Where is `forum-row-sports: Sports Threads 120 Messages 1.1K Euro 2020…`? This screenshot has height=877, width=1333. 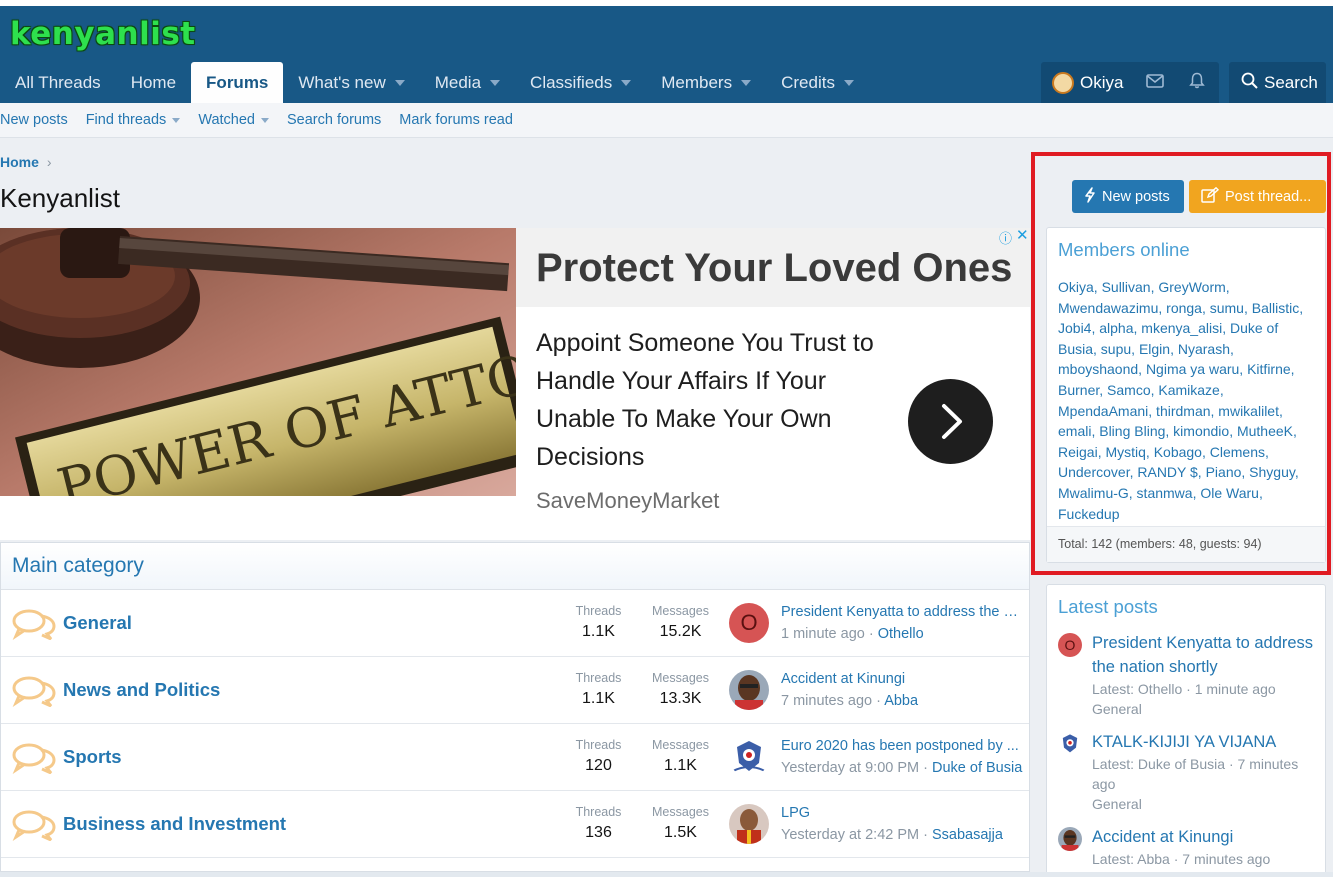
forum-row-sports: Sports Threads 120 Messages 1.1K Euro 2020… is located at coordinates (515, 757).